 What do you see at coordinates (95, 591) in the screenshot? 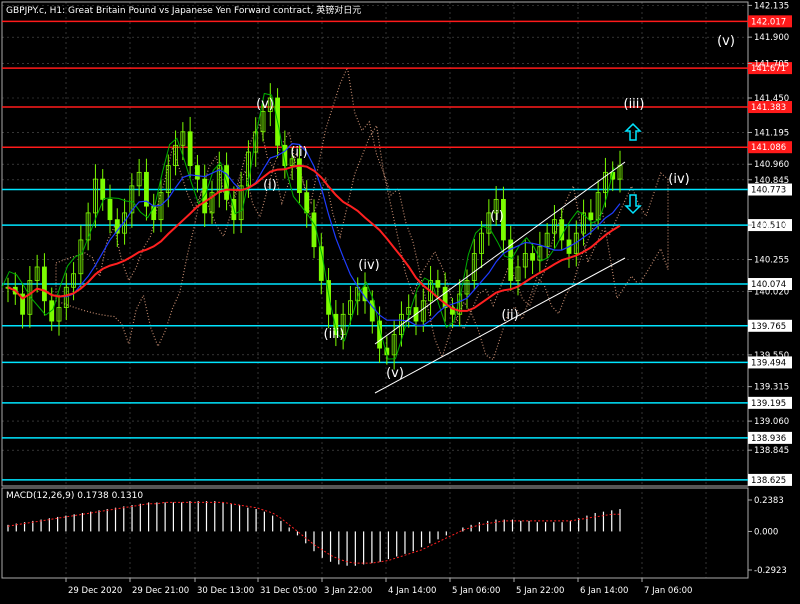
I see `time-tick-label: 29 Dec 2020` at bounding box center [95, 591].